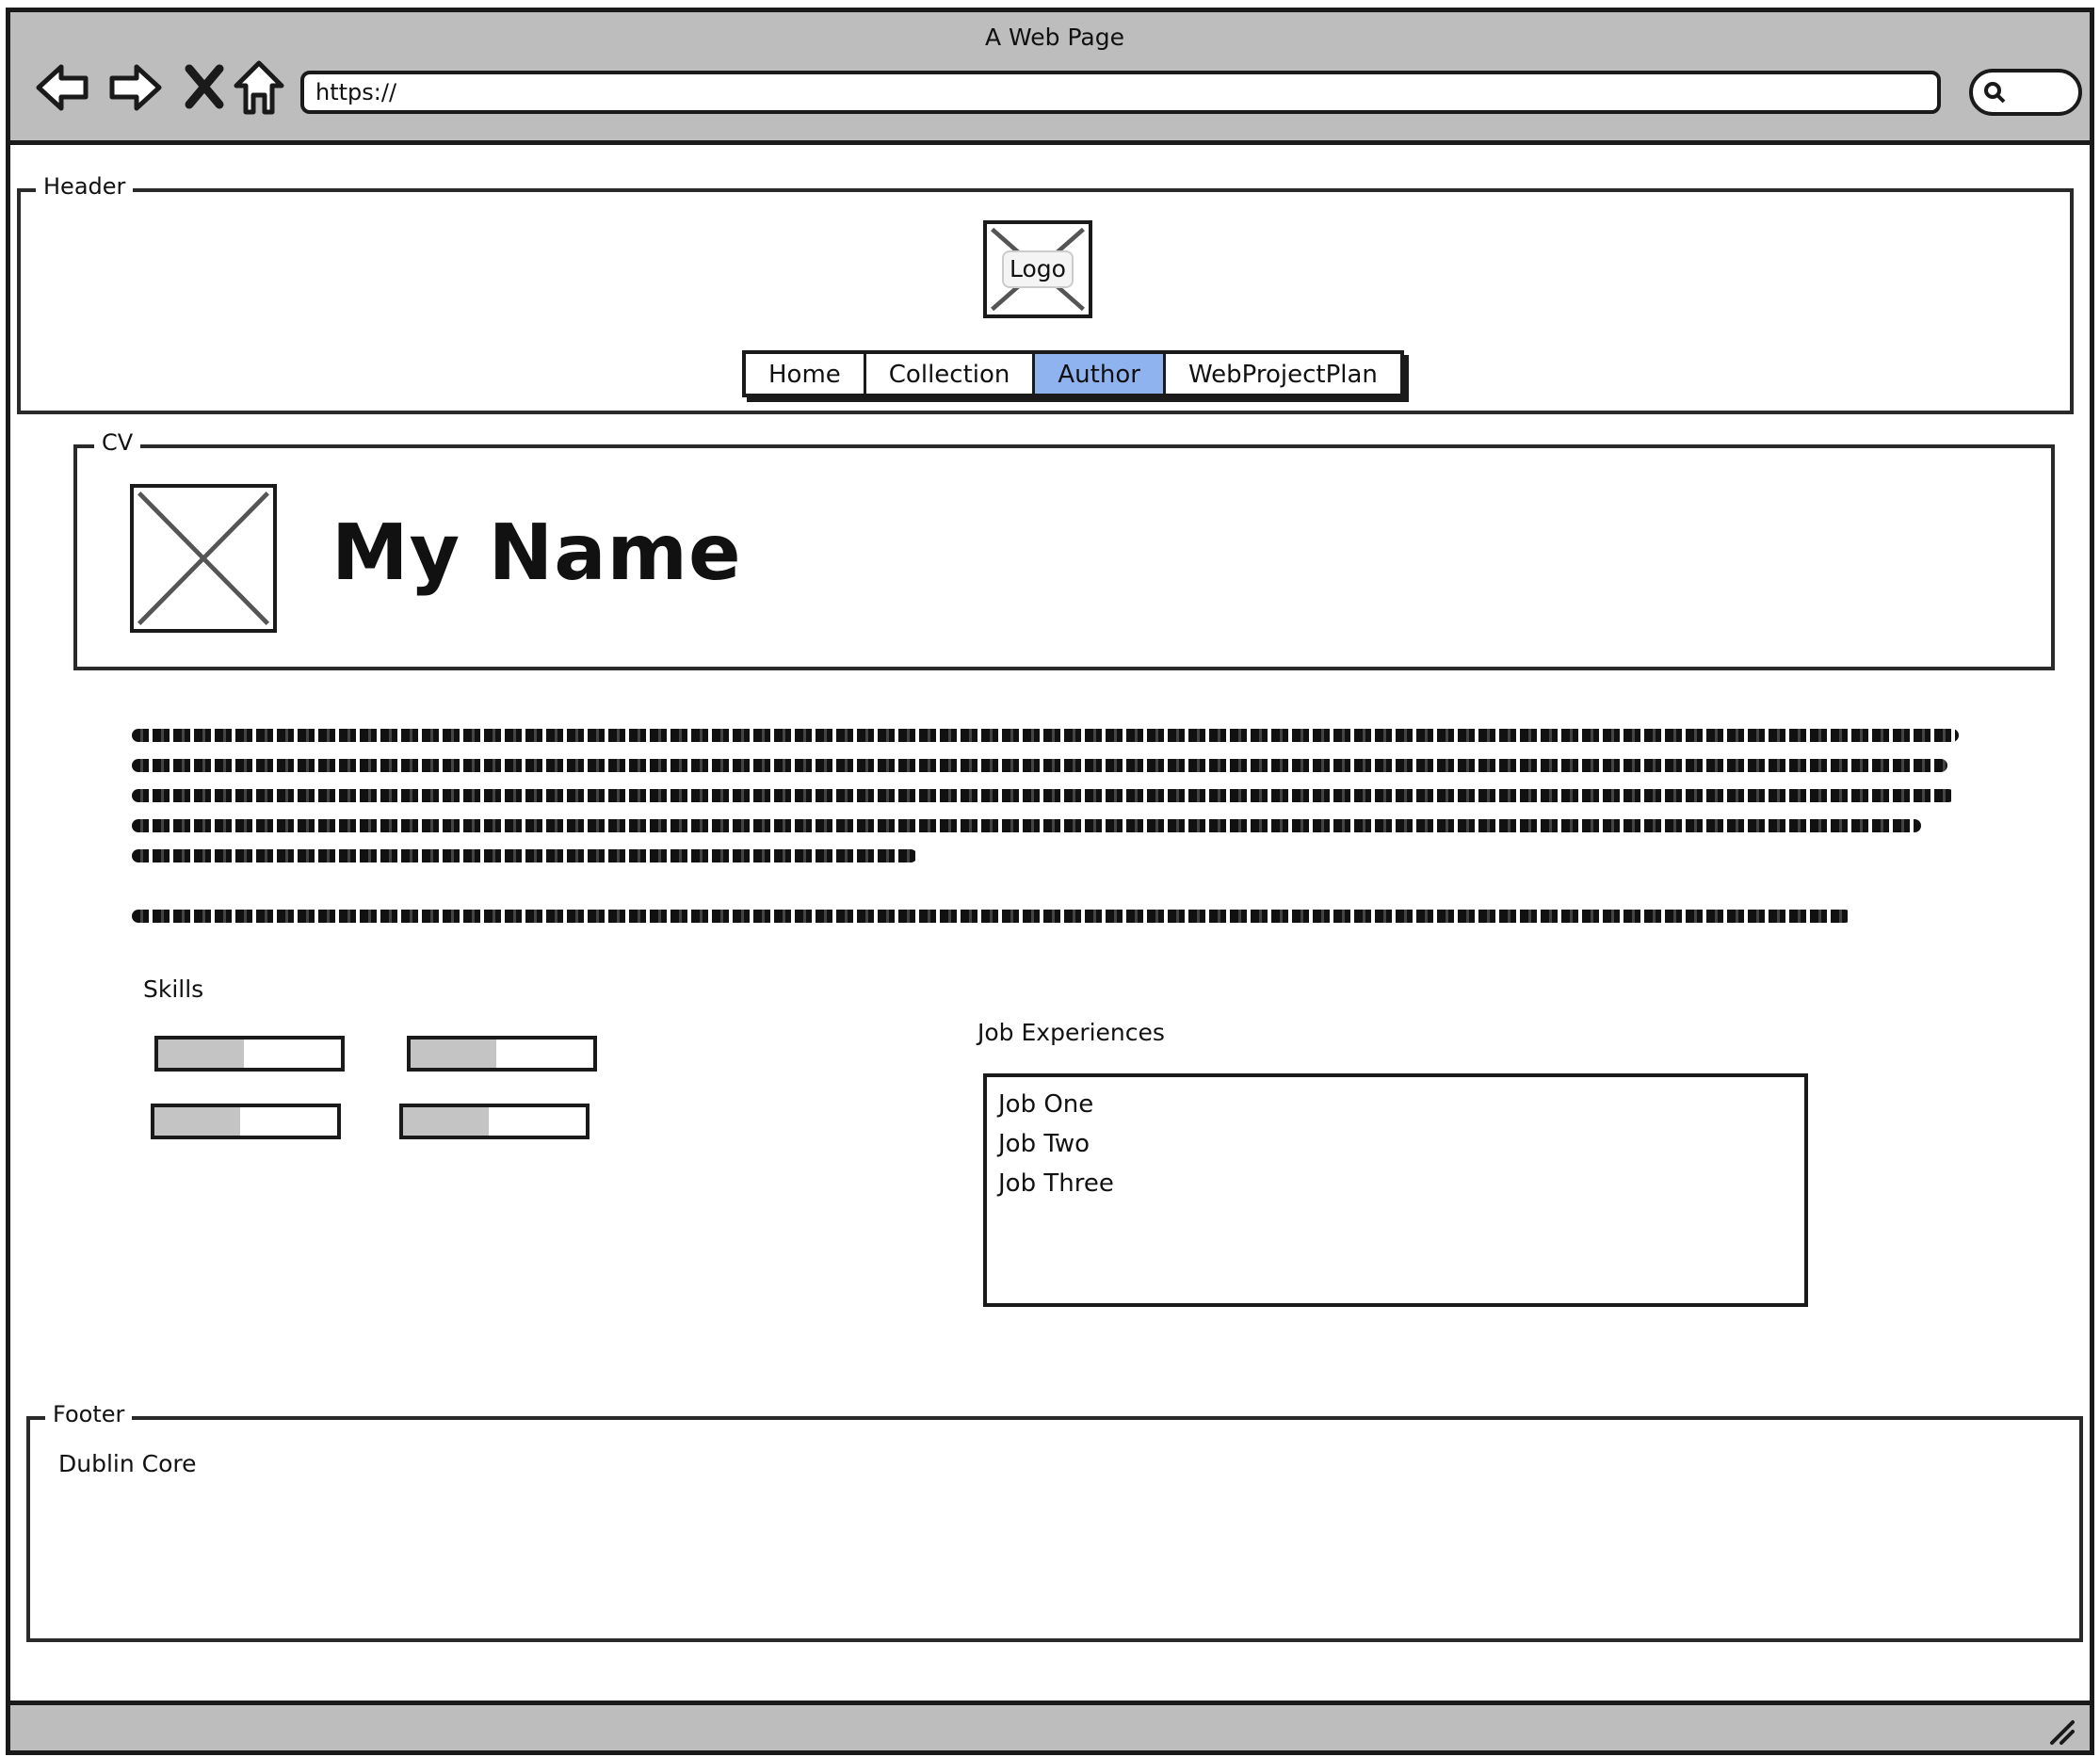  What do you see at coordinates (1994, 92) in the screenshot?
I see `search-icon` at bounding box center [1994, 92].